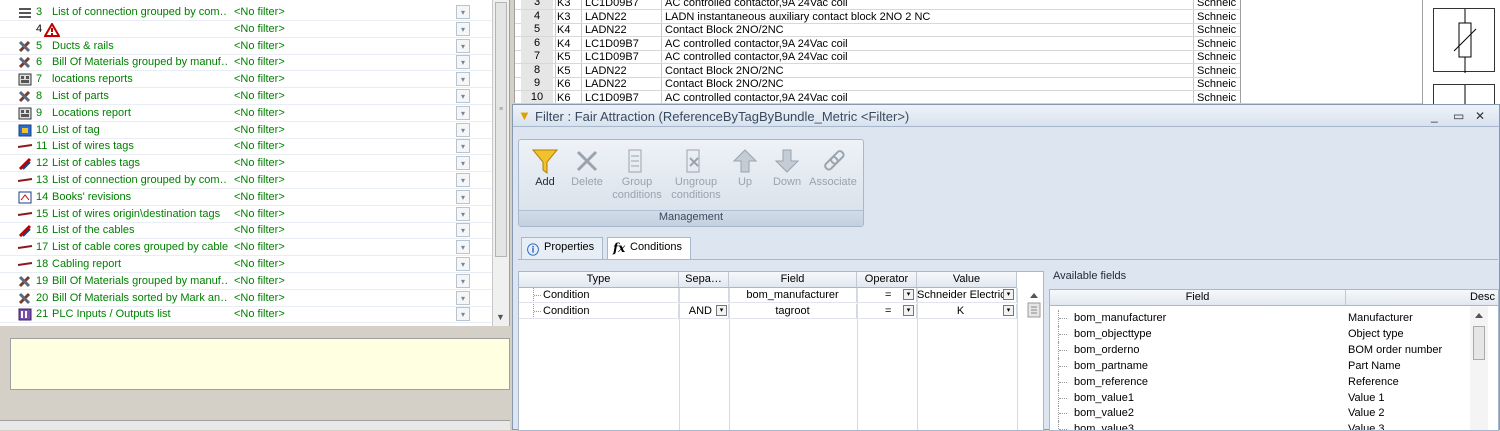 This screenshot has height=431, width=1500. I want to click on associate-button: Associate, so click(833, 177).